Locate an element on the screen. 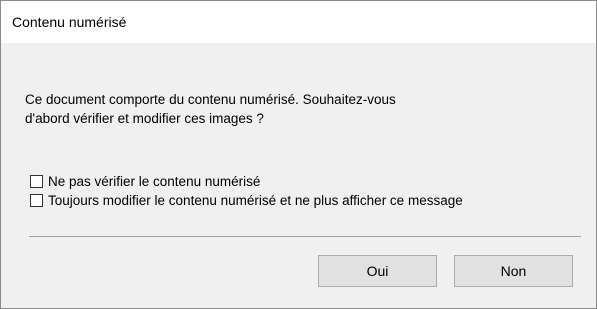 This screenshot has height=309, width=597. do-not-check-label: Ne pas vérifier le contenu numérisé is located at coordinates (154, 181).